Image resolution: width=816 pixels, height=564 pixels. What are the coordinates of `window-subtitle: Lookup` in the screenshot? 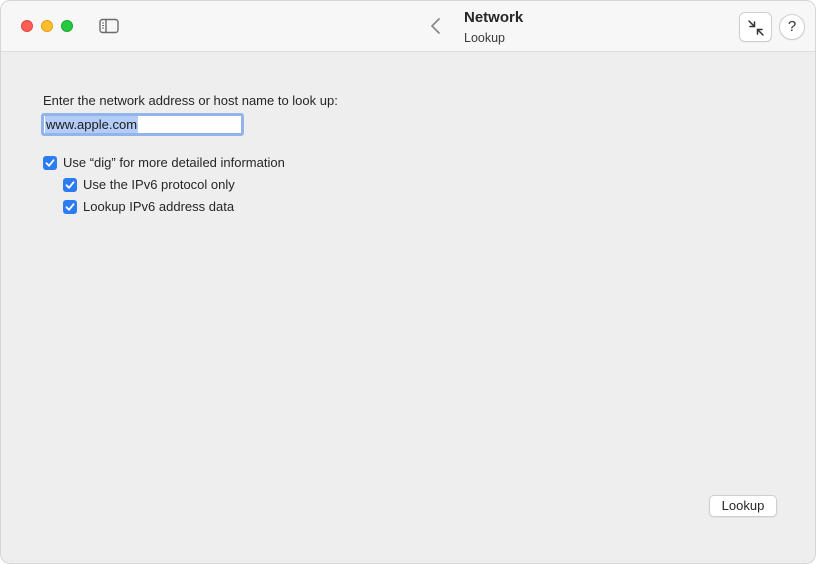 It's located at (485, 38).